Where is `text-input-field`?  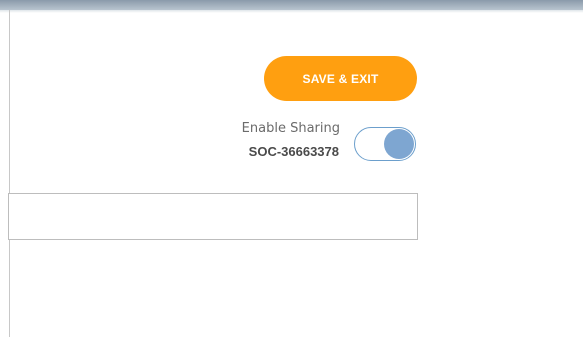 text-input-field is located at coordinates (213, 216).